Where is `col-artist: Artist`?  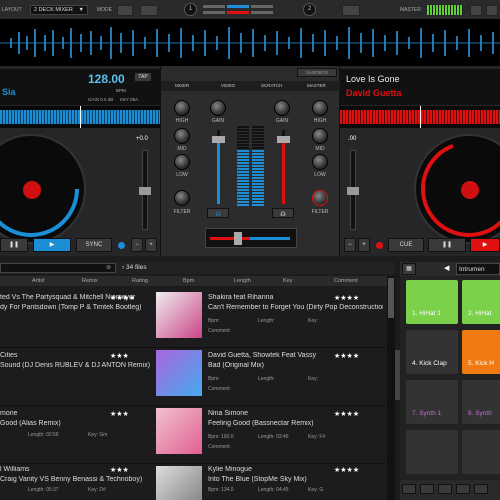
col-artist: Artist is located at coordinates (38, 281).